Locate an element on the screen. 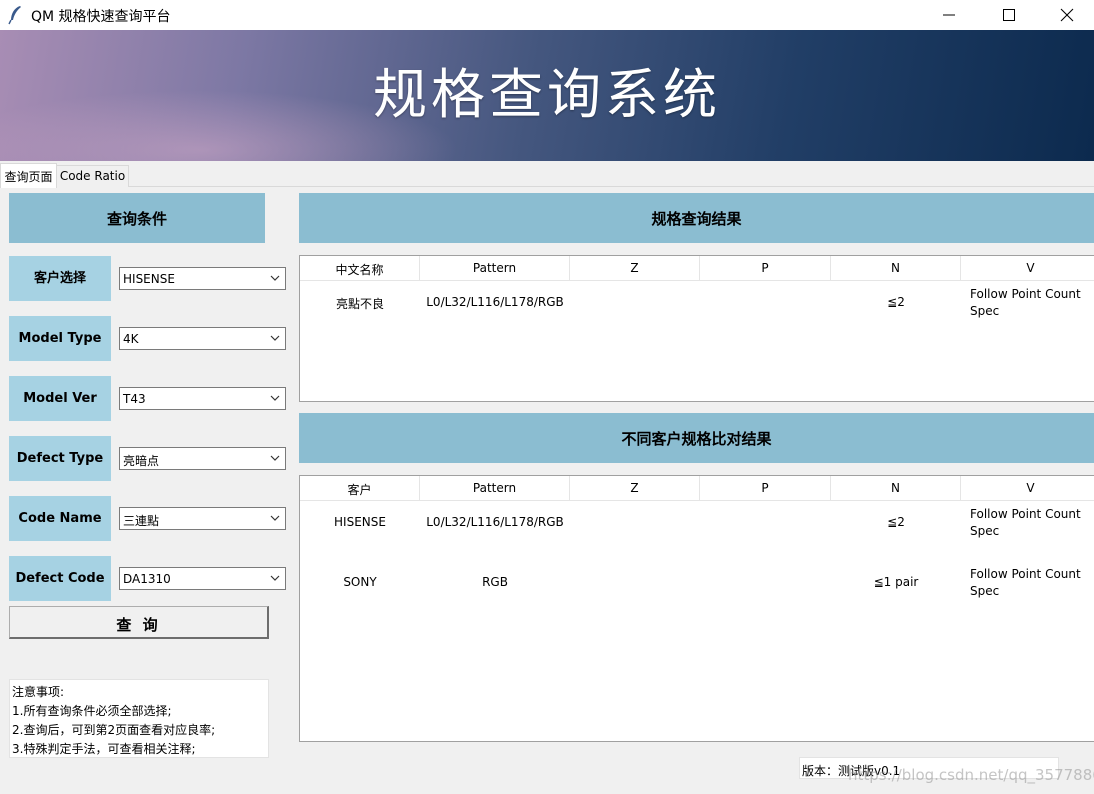 Image resolution: width=1094 pixels, height=794 pixels. model-type-label: Model Type is located at coordinates (60, 338).